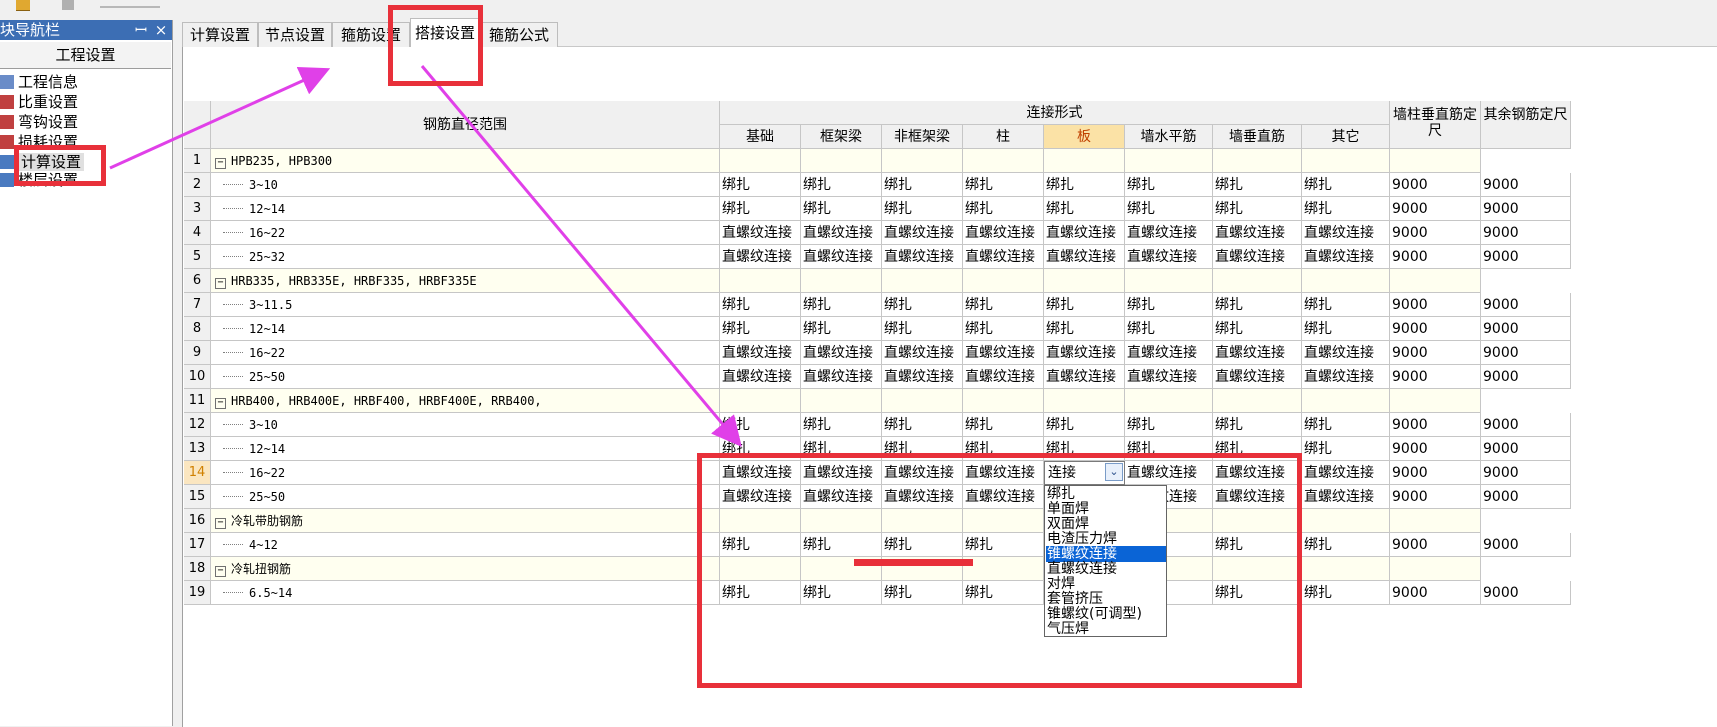 The height and width of the screenshot is (727, 1717). What do you see at coordinates (581, 256) in the screenshot?
I see `arrow-to-dropdown` at bounding box center [581, 256].